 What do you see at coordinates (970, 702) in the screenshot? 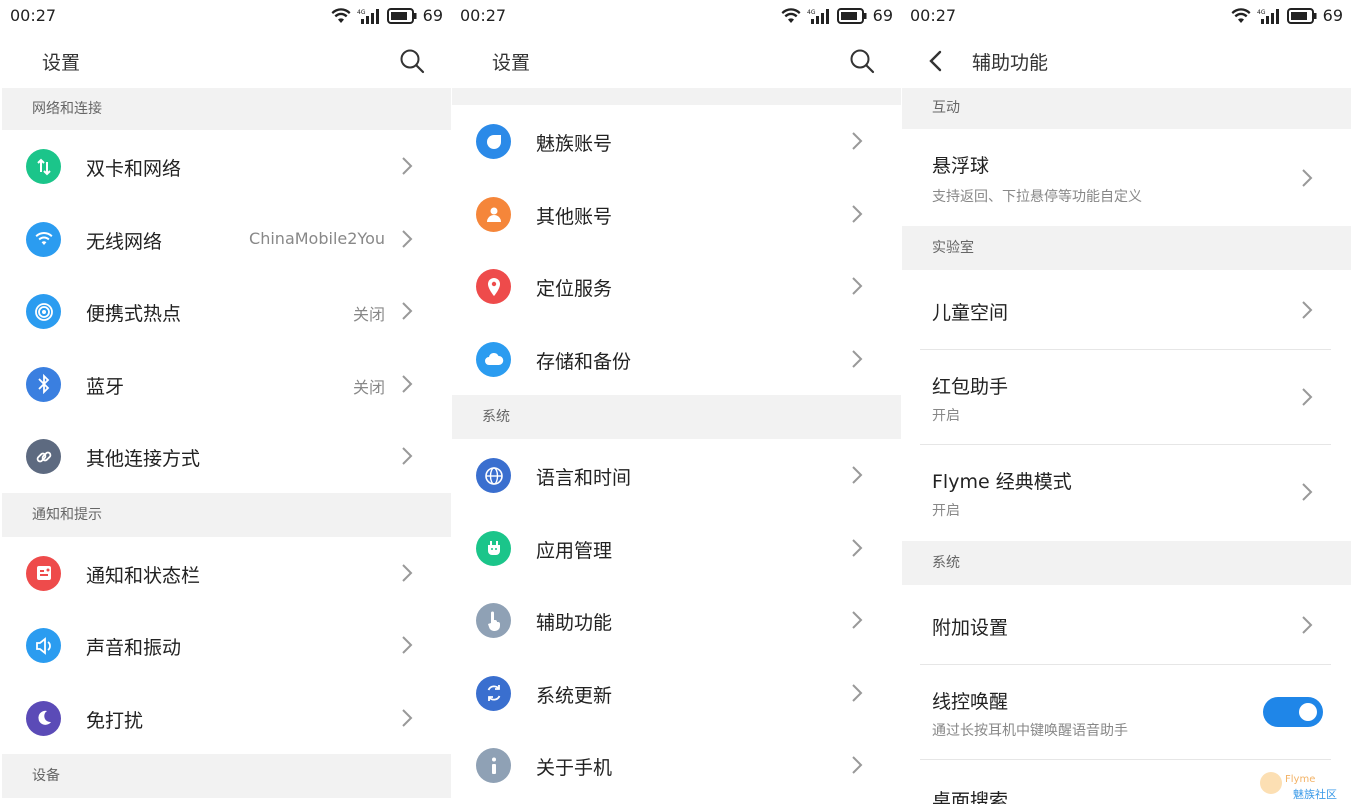
I see `item-label: 线控唤醒` at bounding box center [970, 702].